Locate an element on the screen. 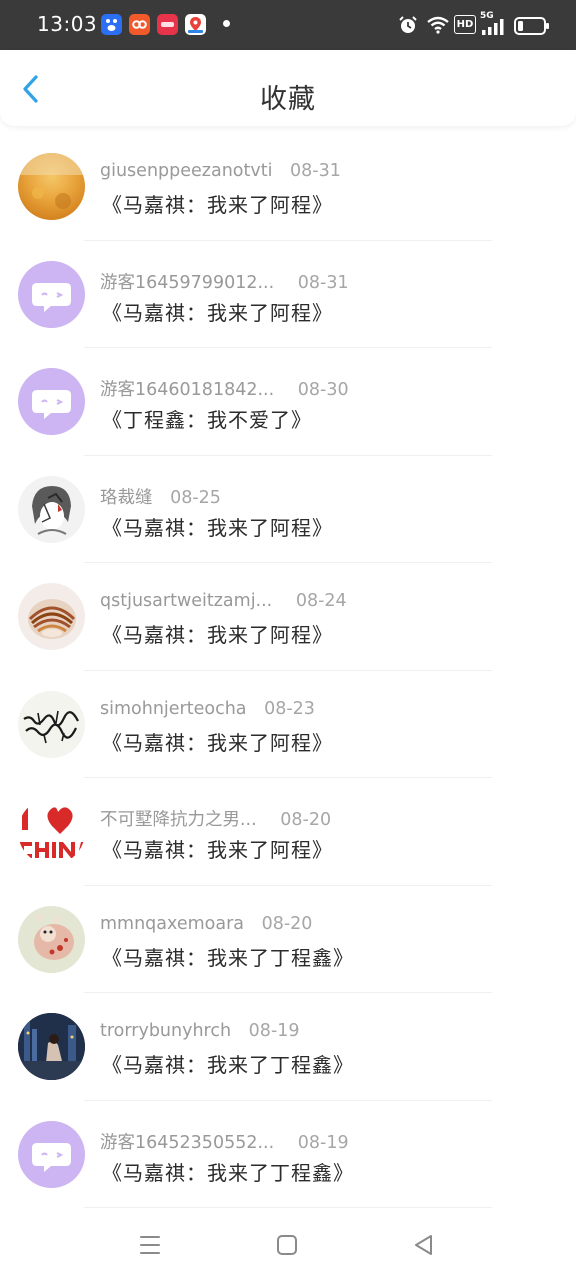 Image resolution: width=576 pixels, height=1280 pixels. alarm-icon is located at coordinates (408, 24).